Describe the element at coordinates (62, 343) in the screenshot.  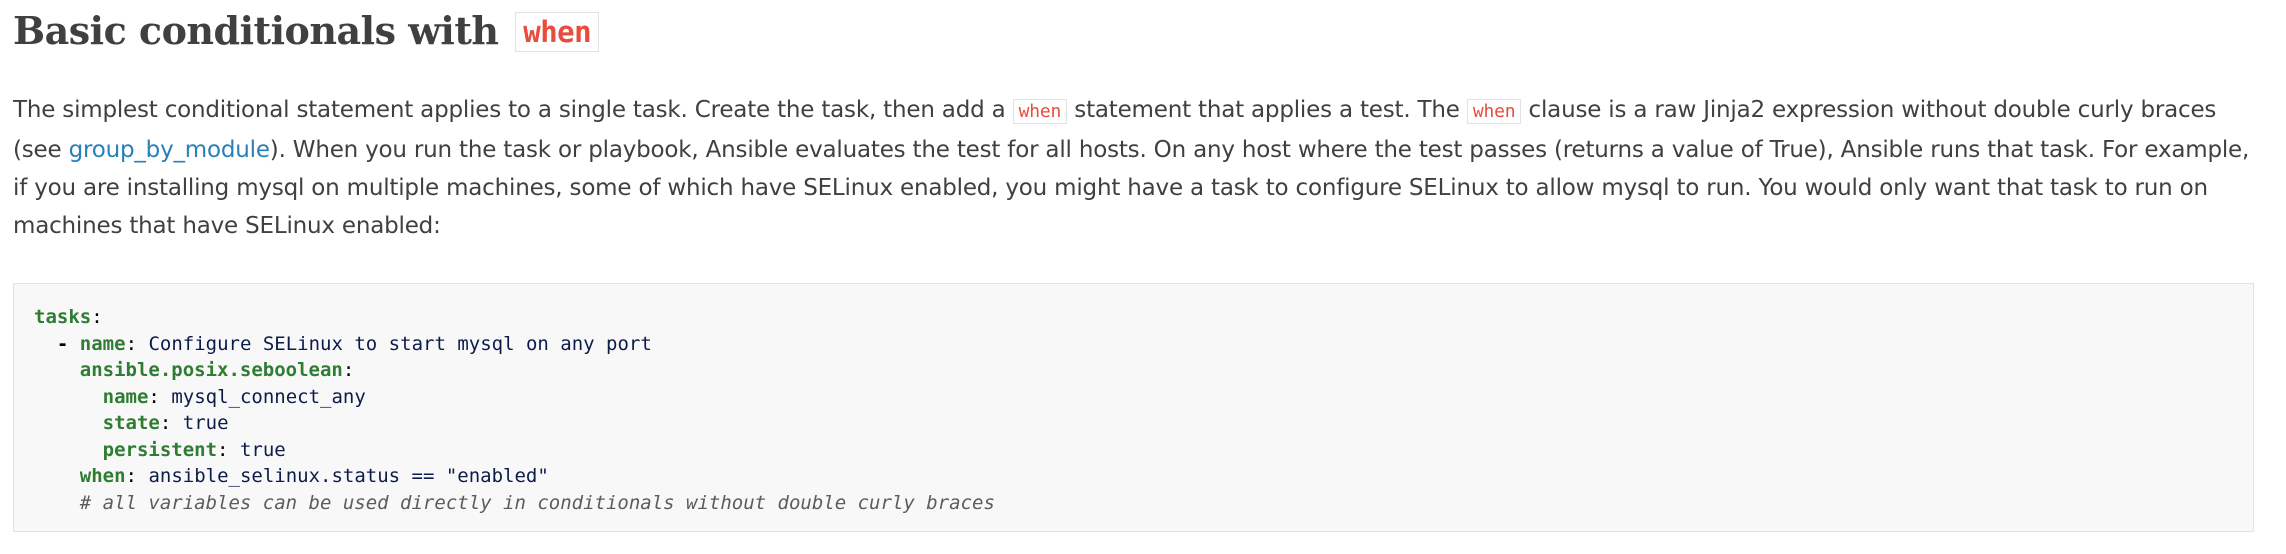
I see `code-dash: -` at that location.